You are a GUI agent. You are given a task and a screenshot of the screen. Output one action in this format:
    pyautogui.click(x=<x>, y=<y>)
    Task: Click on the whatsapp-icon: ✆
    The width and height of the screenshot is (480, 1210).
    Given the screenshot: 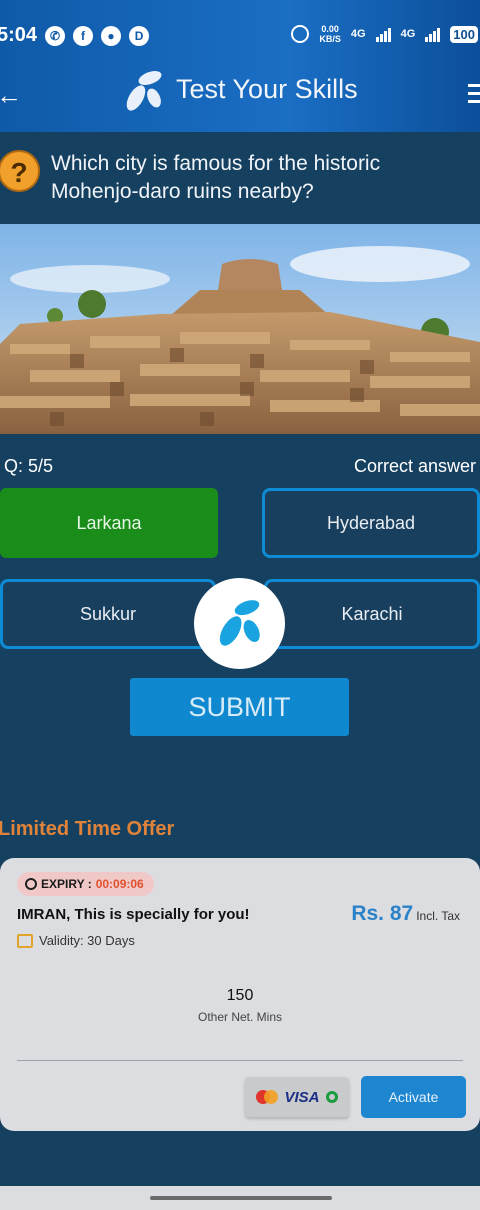 What is the action you would take?
    pyautogui.click(x=55, y=35)
    